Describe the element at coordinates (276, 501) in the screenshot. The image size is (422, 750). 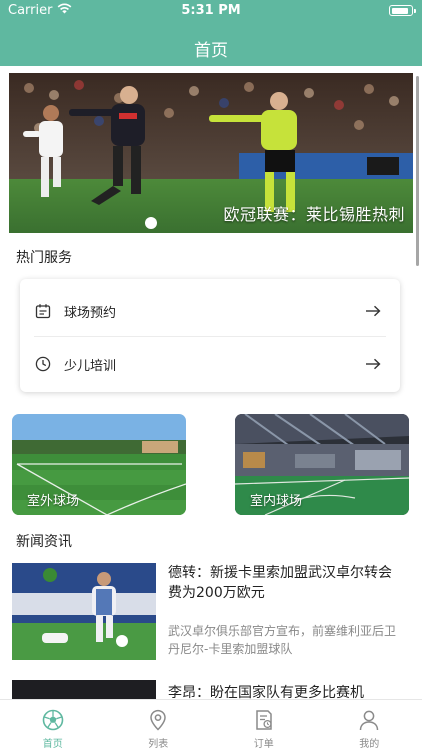
I see `venue-label: 室内球场` at that location.